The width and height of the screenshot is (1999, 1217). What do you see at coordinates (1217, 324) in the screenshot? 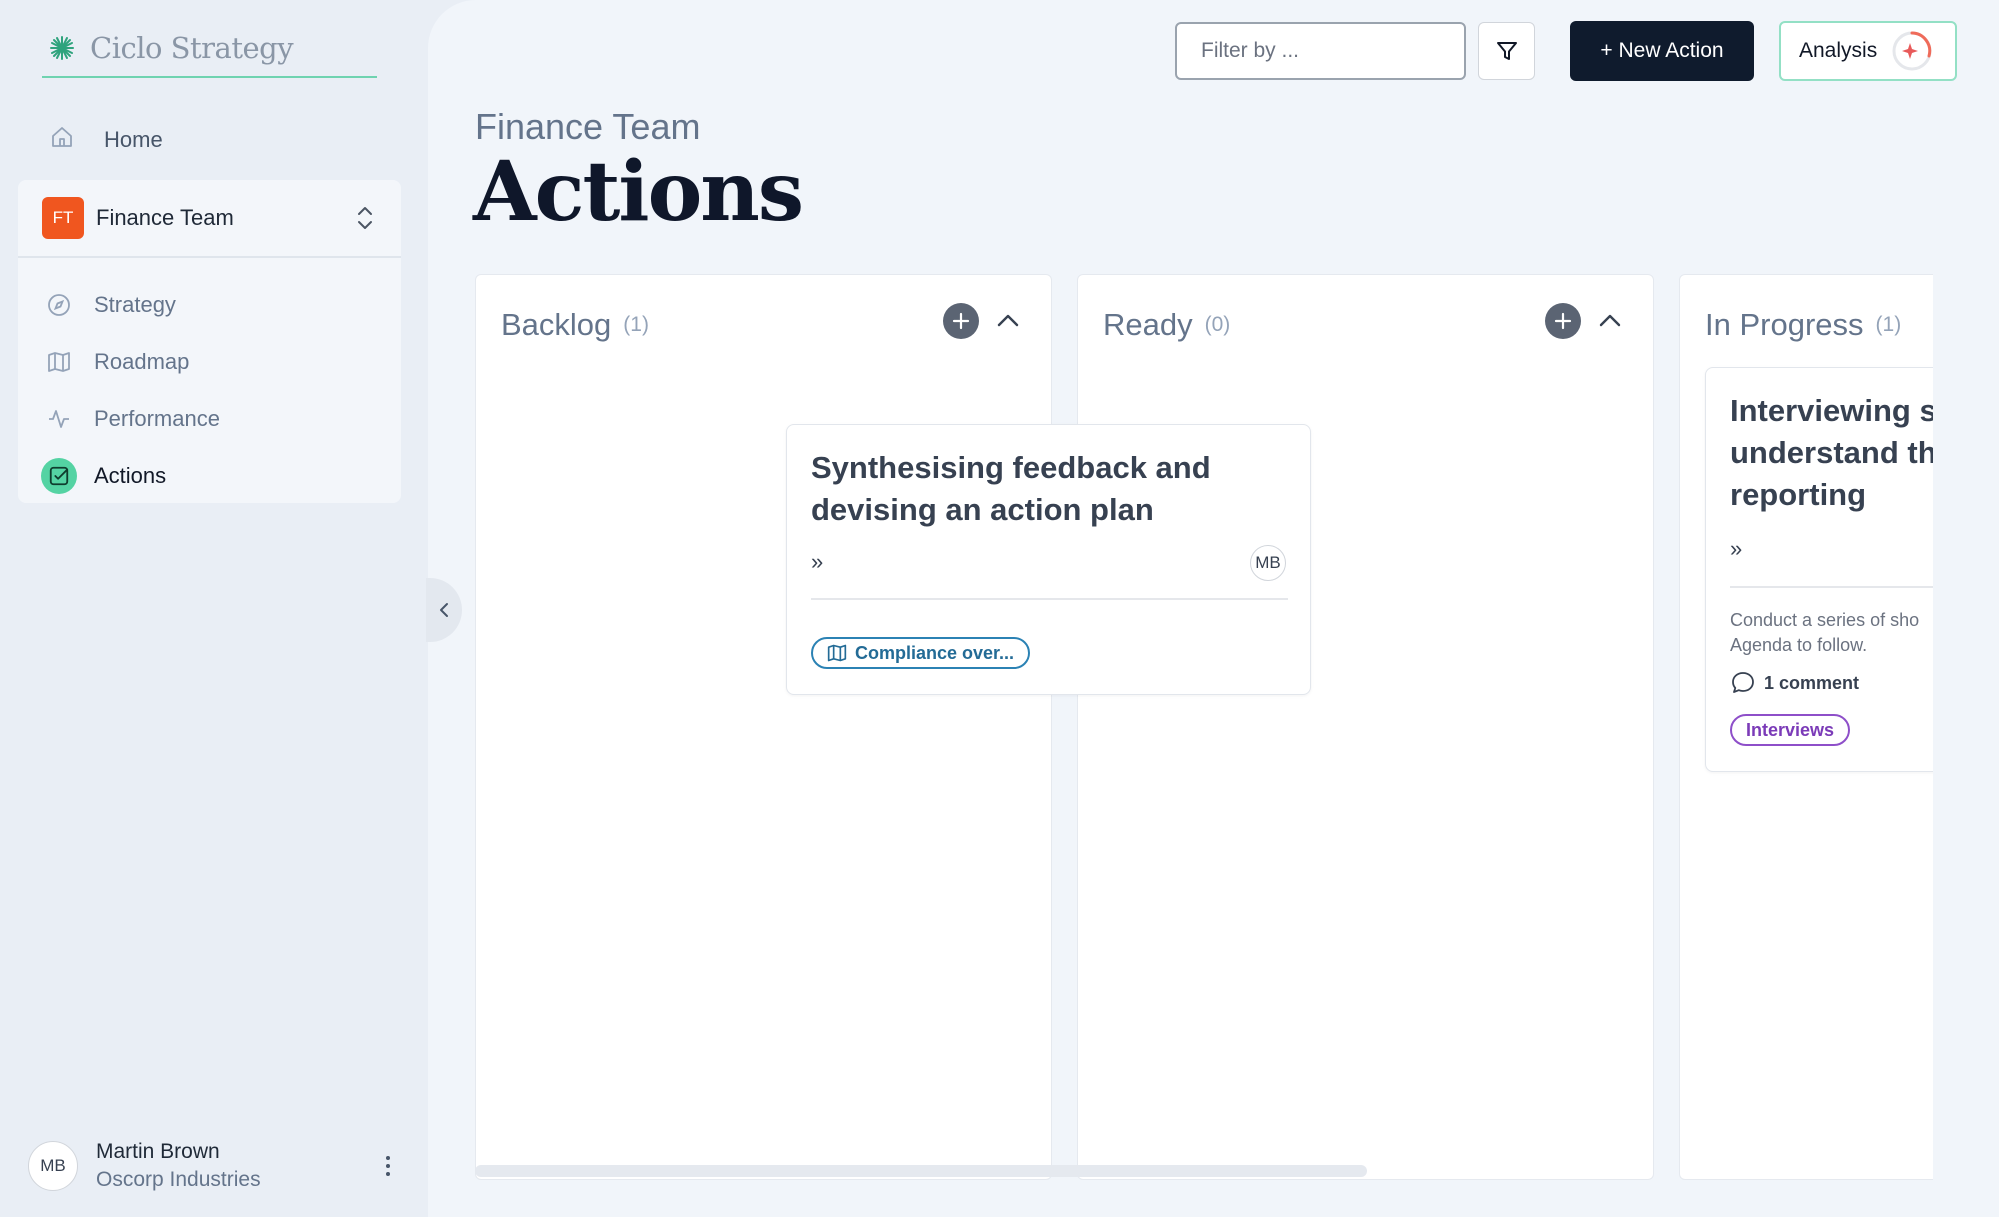
I see `column-count: (0)` at bounding box center [1217, 324].